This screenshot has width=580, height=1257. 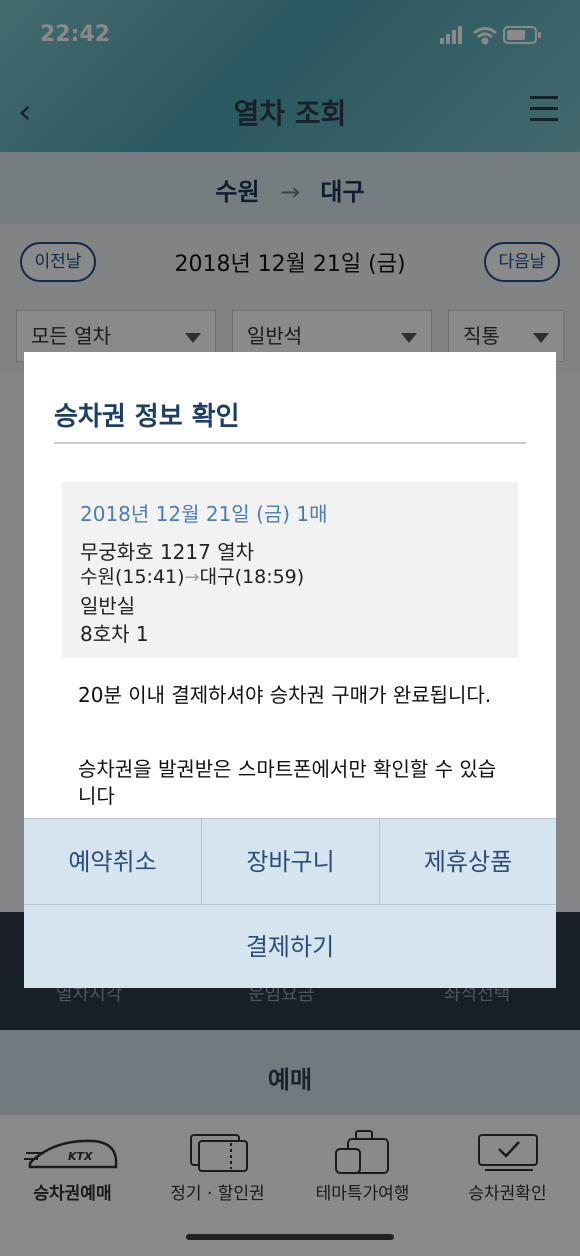 What do you see at coordinates (468, 862) in the screenshot?
I see `partner-products-button: 제휴상품` at bounding box center [468, 862].